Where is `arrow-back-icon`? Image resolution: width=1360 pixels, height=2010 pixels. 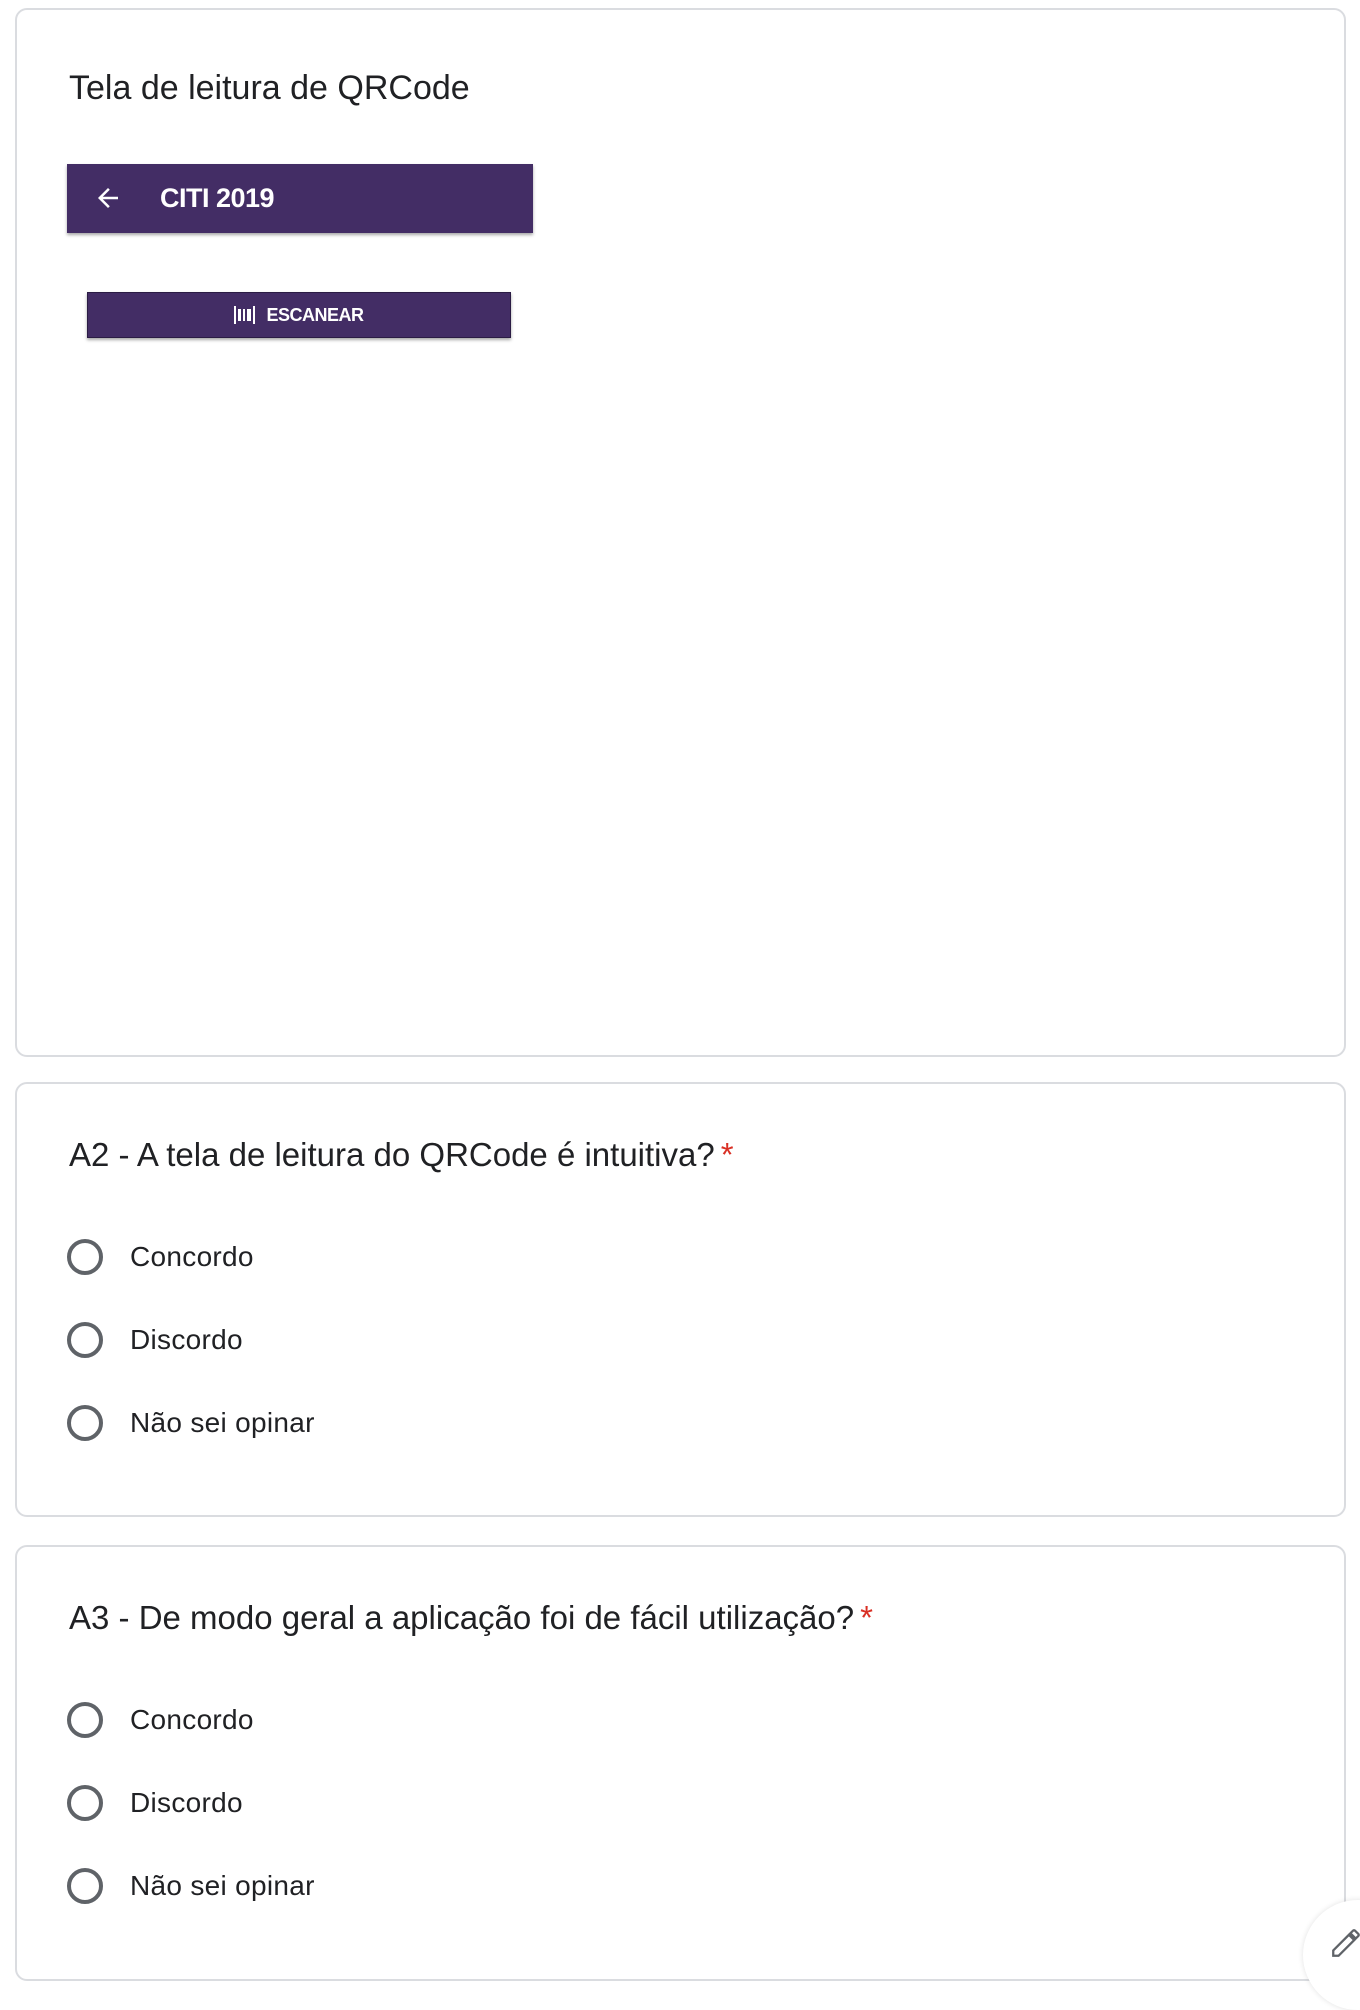 arrow-back-icon is located at coordinates (108, 198).